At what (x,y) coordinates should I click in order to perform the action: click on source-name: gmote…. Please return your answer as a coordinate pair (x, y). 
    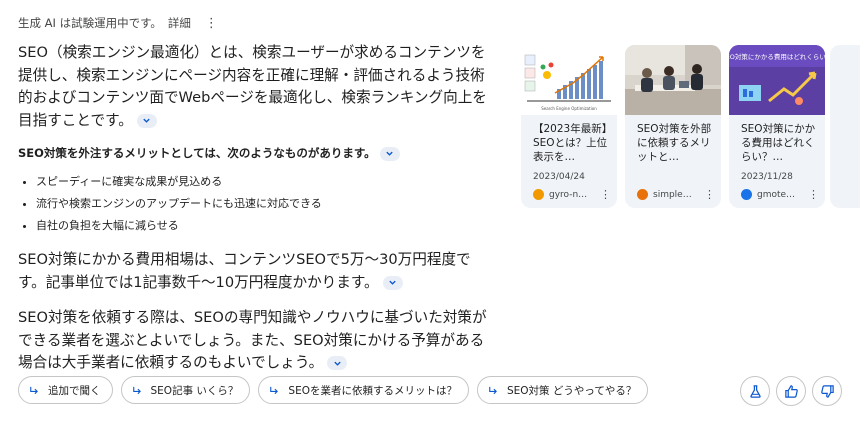
    Looking at the image, I should click on (776, 194).